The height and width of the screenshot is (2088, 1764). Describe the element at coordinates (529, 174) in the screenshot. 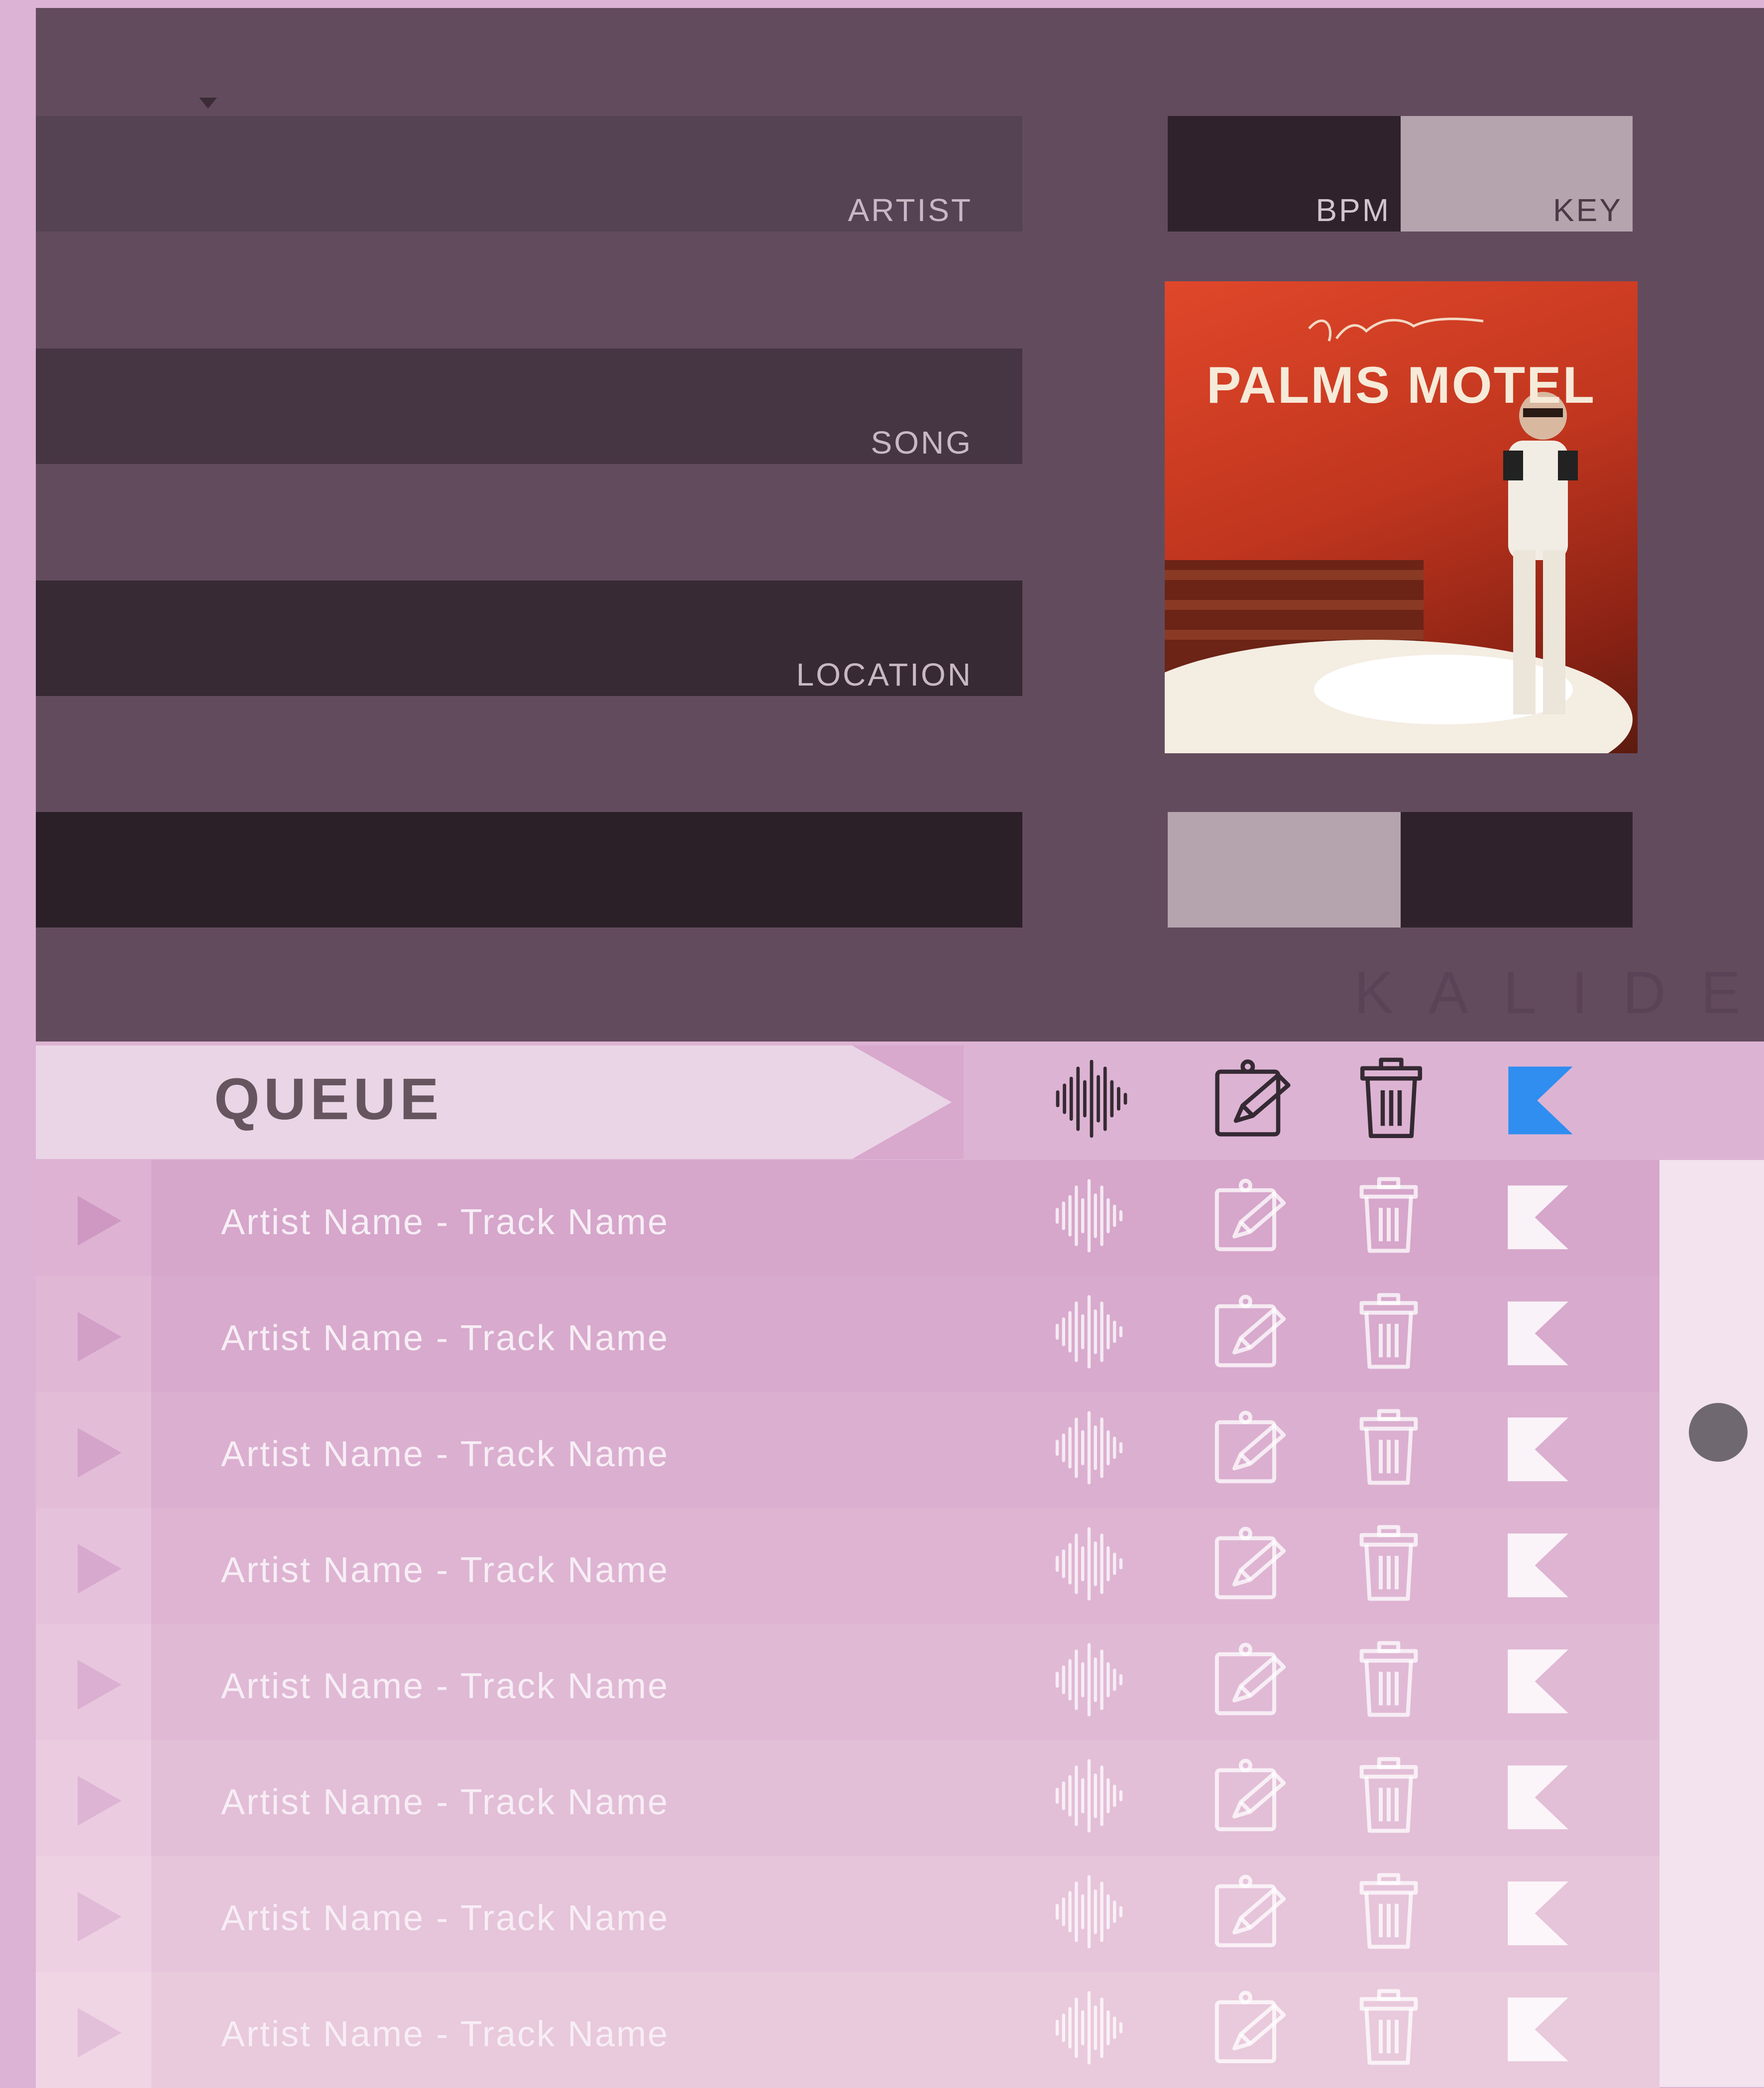

I see `artist-field: ARTIST` at that location.